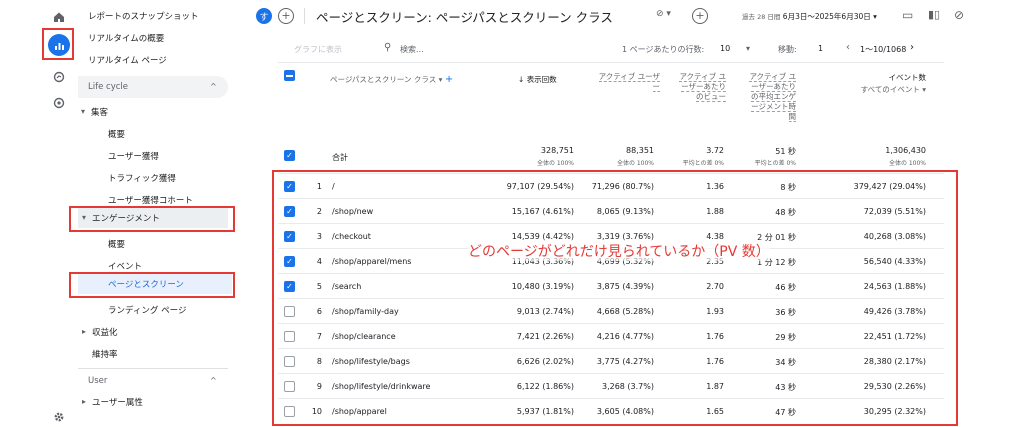 Image resolution: width=1024 pixels, height=427 pixels. I want to click on date-range: 過去 28 日間 6月3日～2025年6月30日 ▾, so click(809, 16).